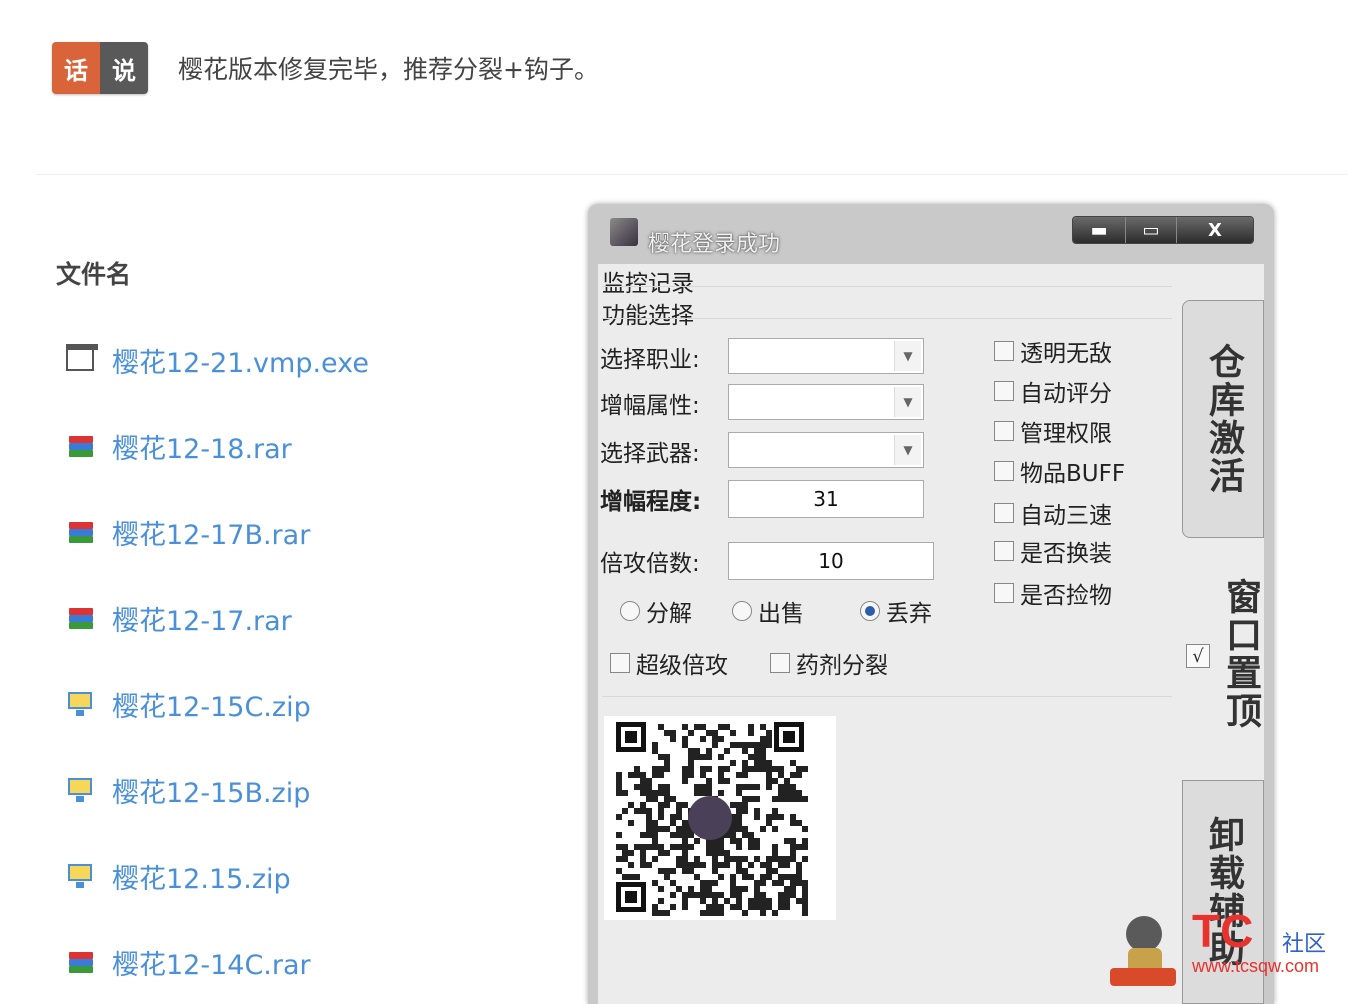 The image size is (1348, 1004). Describe the element at coordinates (94, 274) in the screenshot. I see `file-list-title: 文件名` at that location.